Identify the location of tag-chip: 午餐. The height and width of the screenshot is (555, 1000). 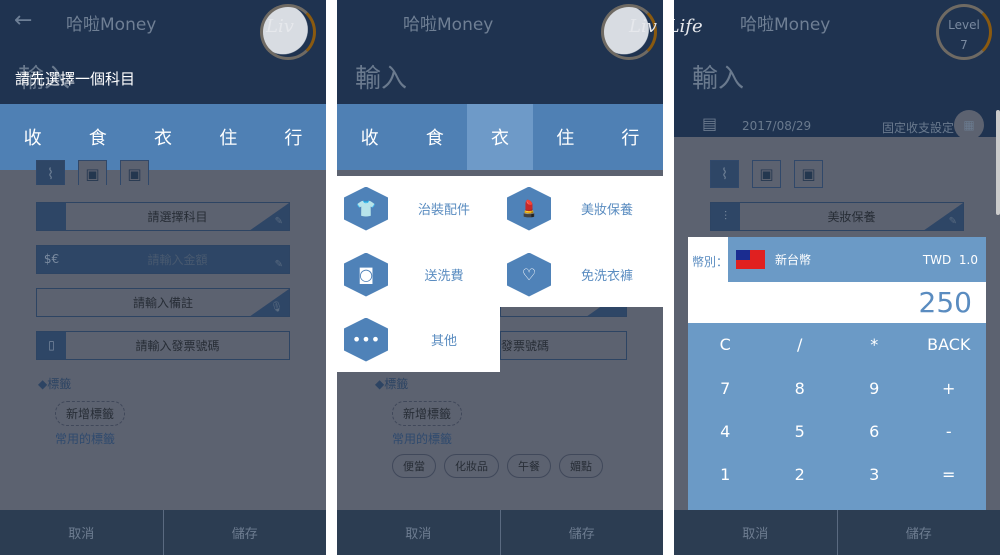
(529, 466).